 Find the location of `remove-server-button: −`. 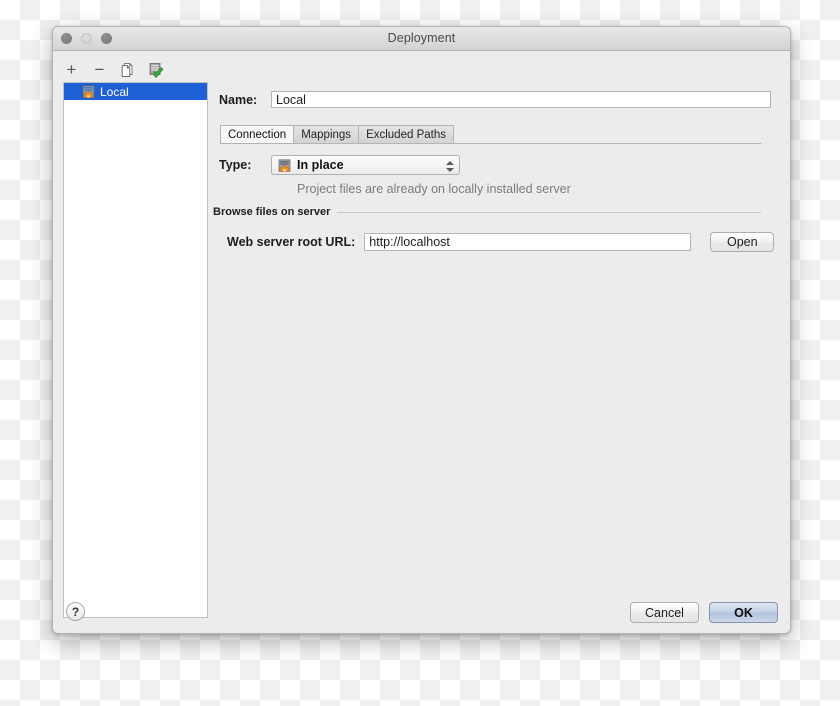

remove-server-button: − is located at coordinates (99, 69).